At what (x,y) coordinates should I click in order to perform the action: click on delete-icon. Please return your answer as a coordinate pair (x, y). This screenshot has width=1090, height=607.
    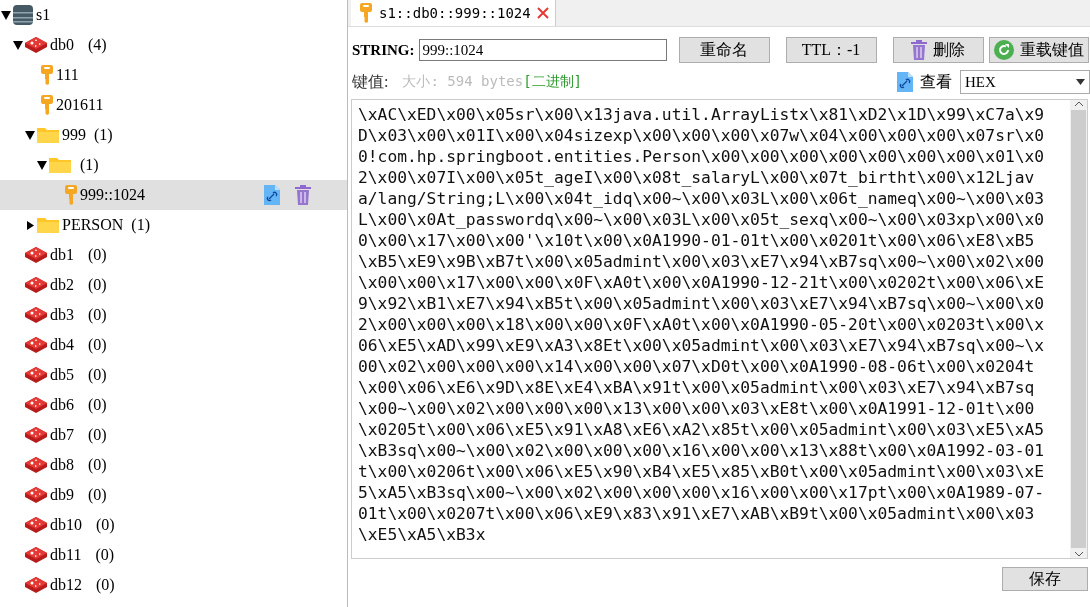
    Looking at the image, I should click on (303, 195).